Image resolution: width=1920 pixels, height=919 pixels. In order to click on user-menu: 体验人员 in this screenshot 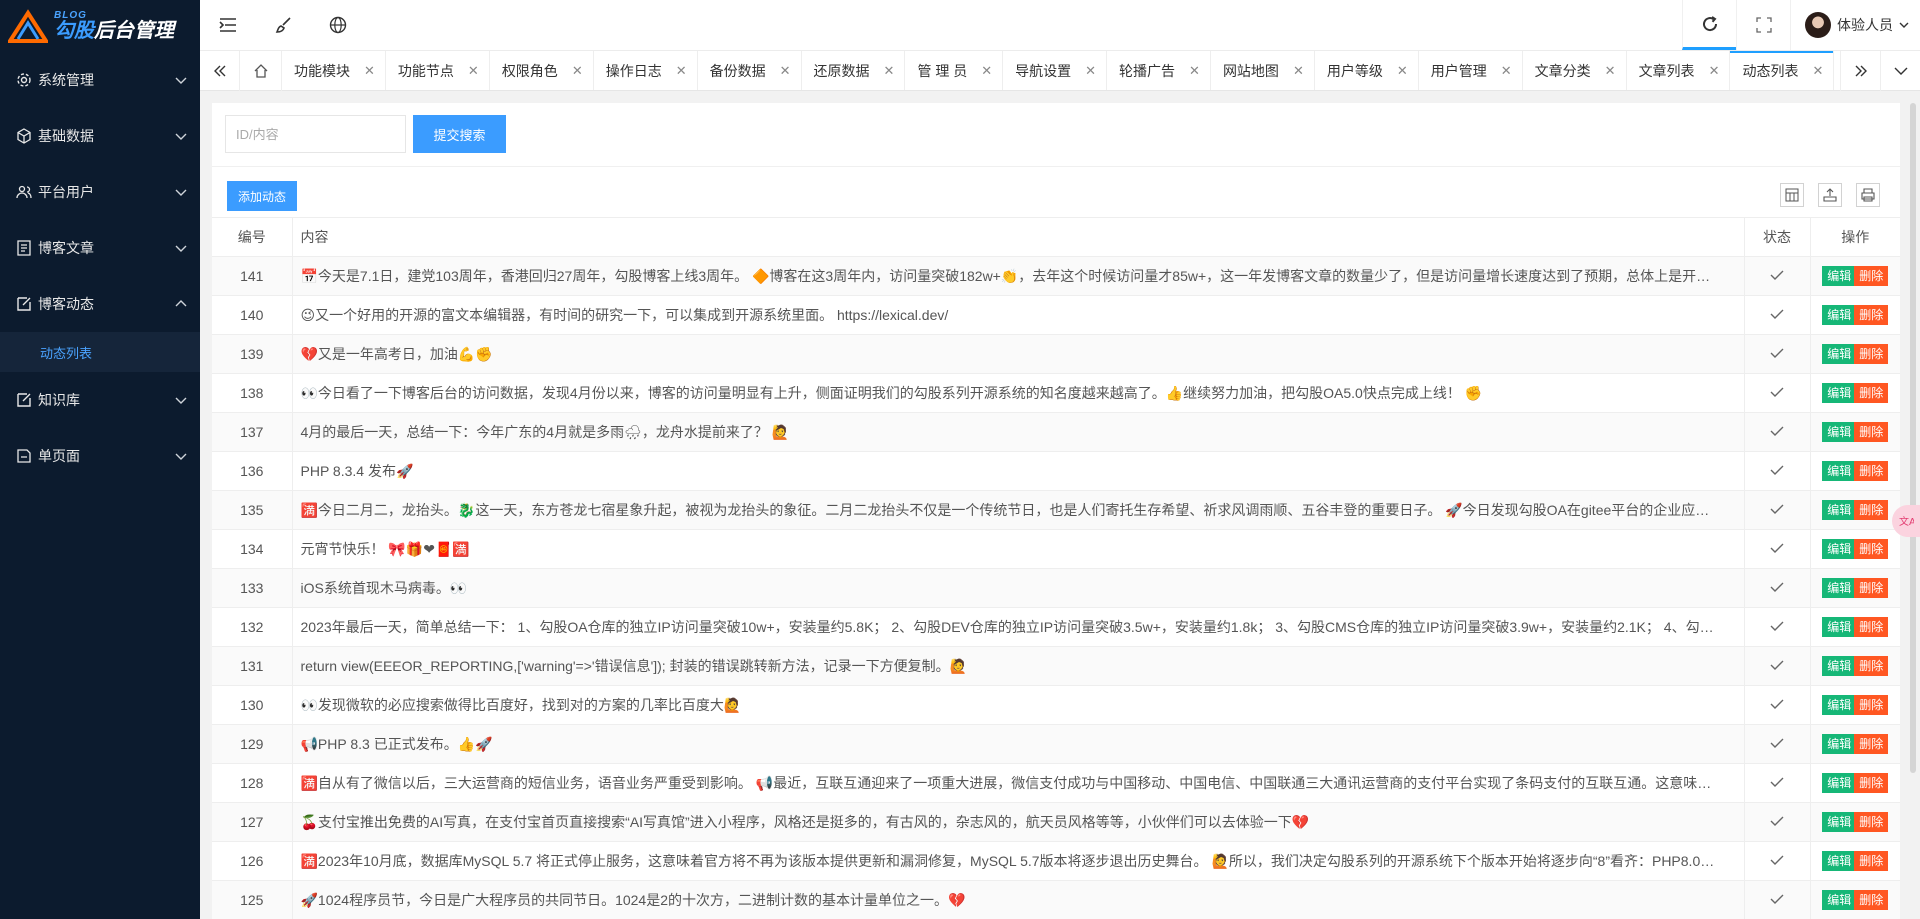, I will do `click(1855, 25)`.